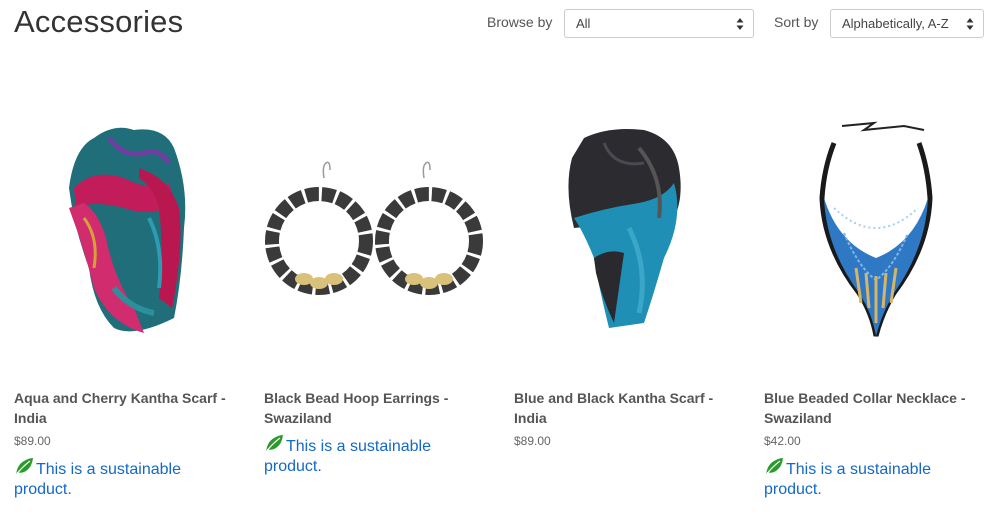  I want to click on page-title: Accessories, so click(99, 21).